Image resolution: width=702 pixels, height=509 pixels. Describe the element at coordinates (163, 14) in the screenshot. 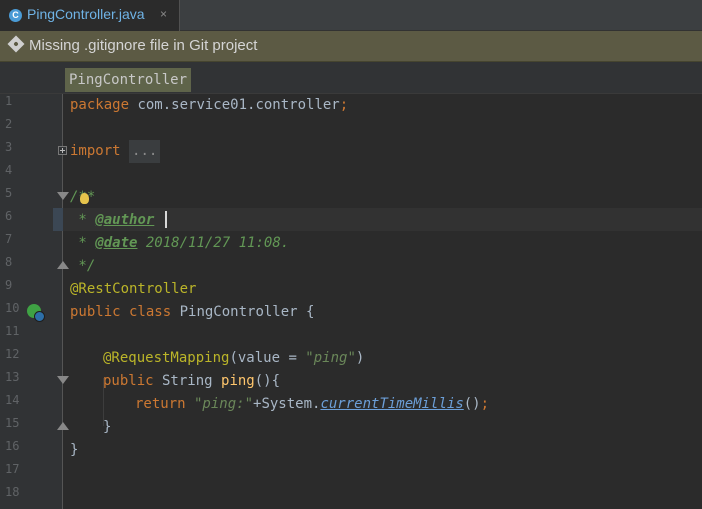

I see `close-icon: ×` at that location.